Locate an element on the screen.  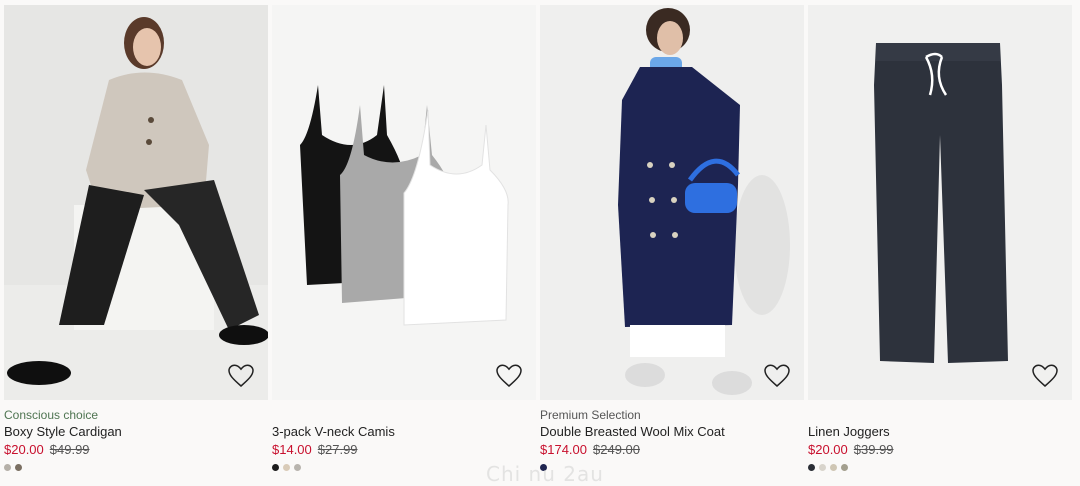
sale-price: $14.00 is located at coordinates (292, 449).